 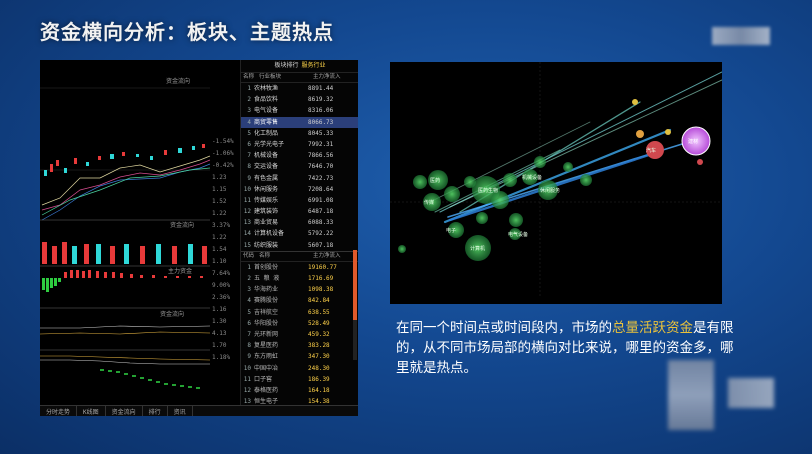 I want to click on scrollbar, so click(x=355, y=305).